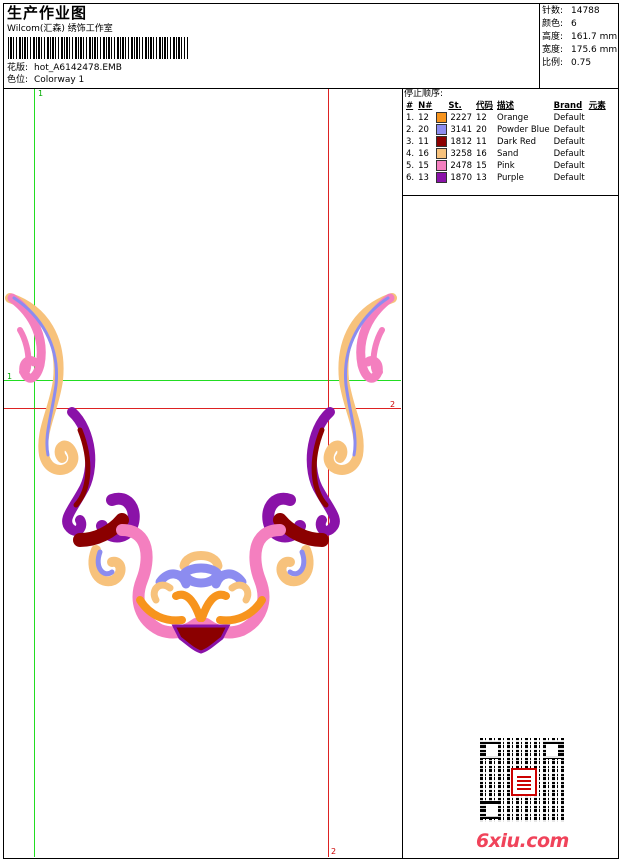 This screenshot has height=860, width=620. I want to click on stitch-count: 3258, so click(461, 154).